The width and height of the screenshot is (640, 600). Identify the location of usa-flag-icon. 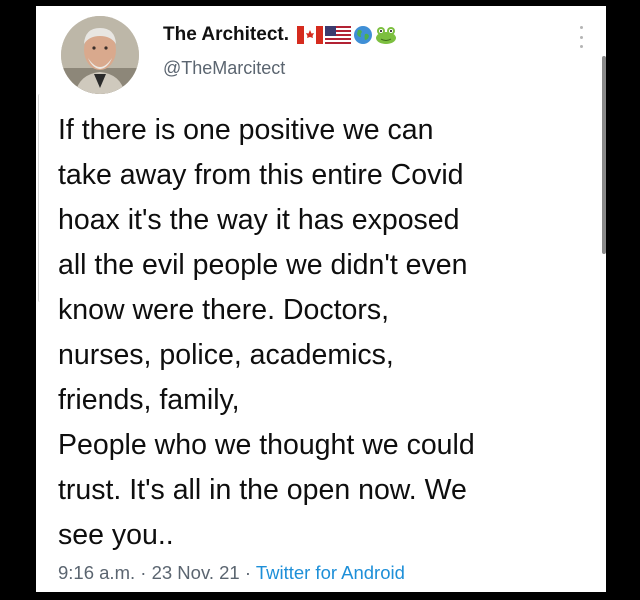
(338, 35).